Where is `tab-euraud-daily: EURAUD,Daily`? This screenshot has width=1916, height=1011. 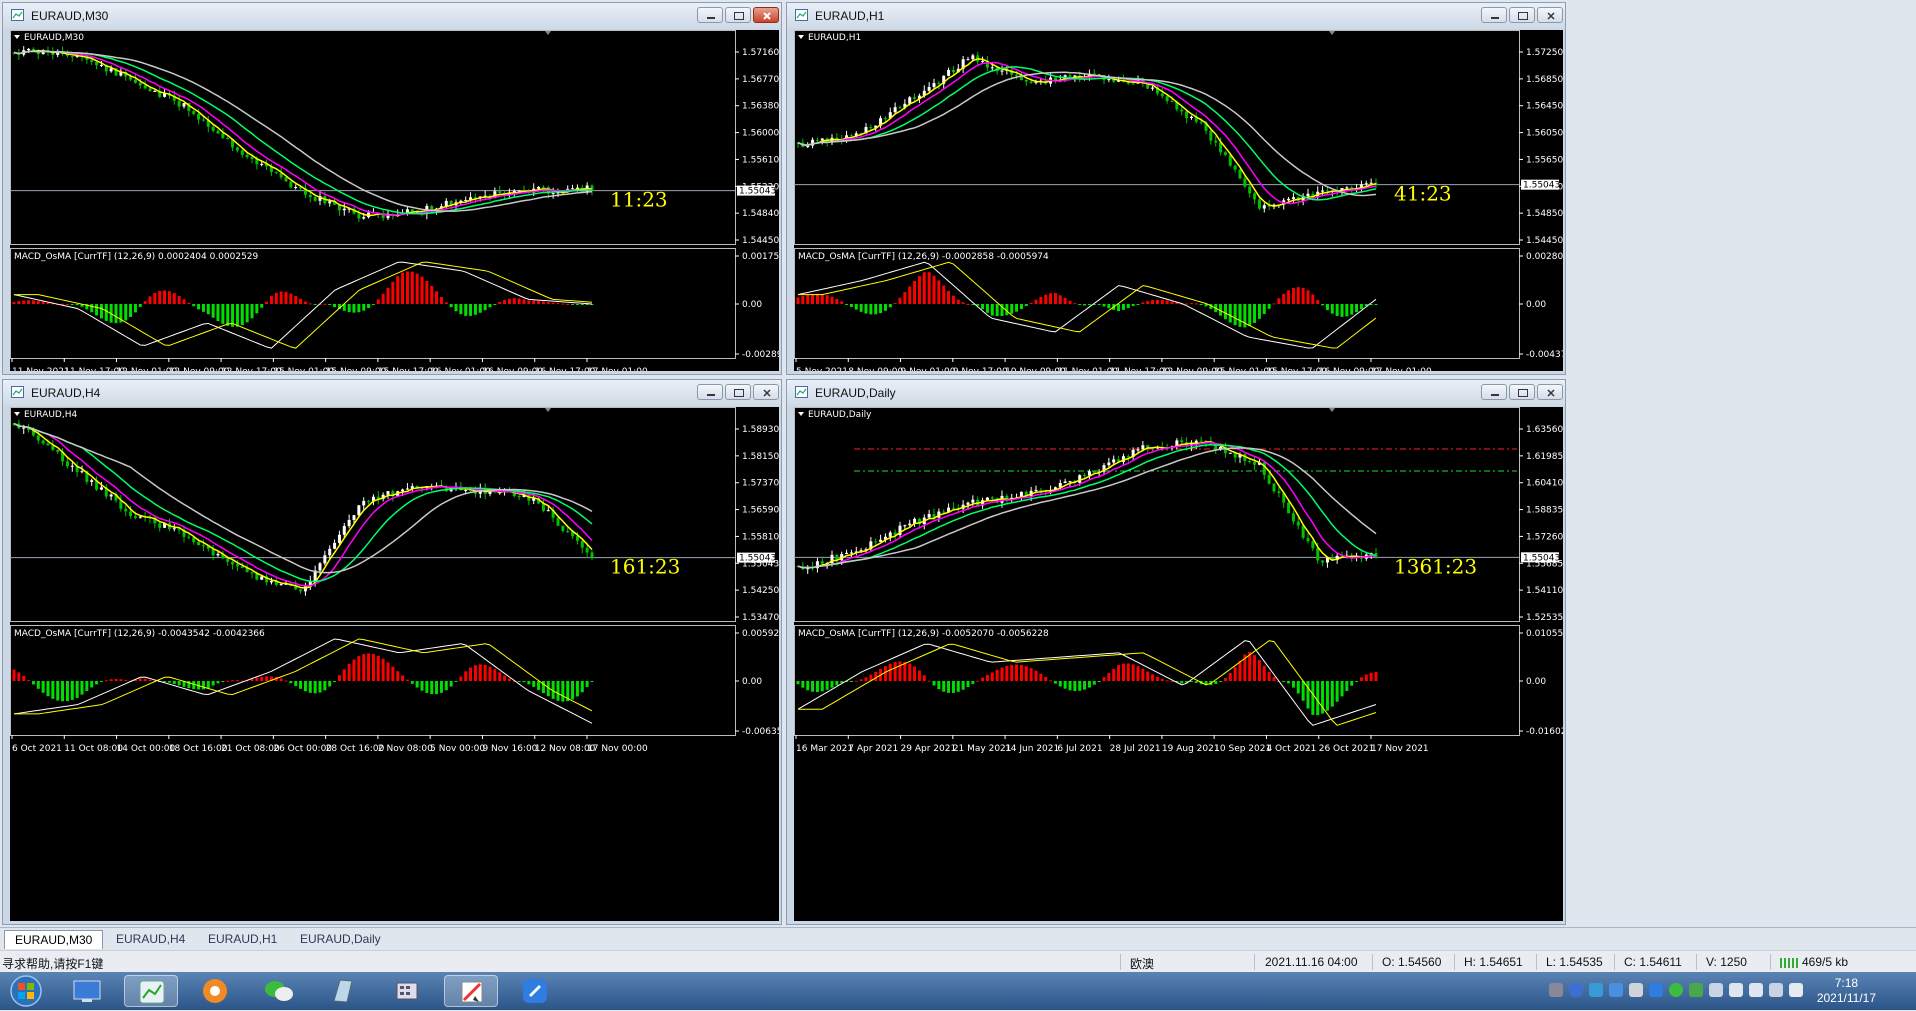
tab-euraud-daily: EURAUD,Daily is located at coordinates (340, 939).